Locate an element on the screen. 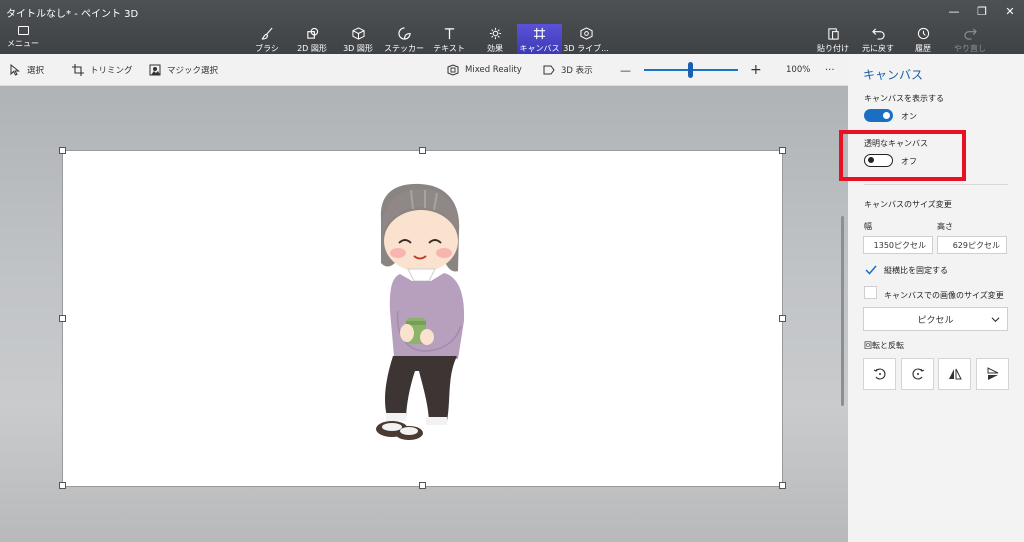 The image size is (1024, 542). tool-label: ステッカー is located at coordinates (404, 48).